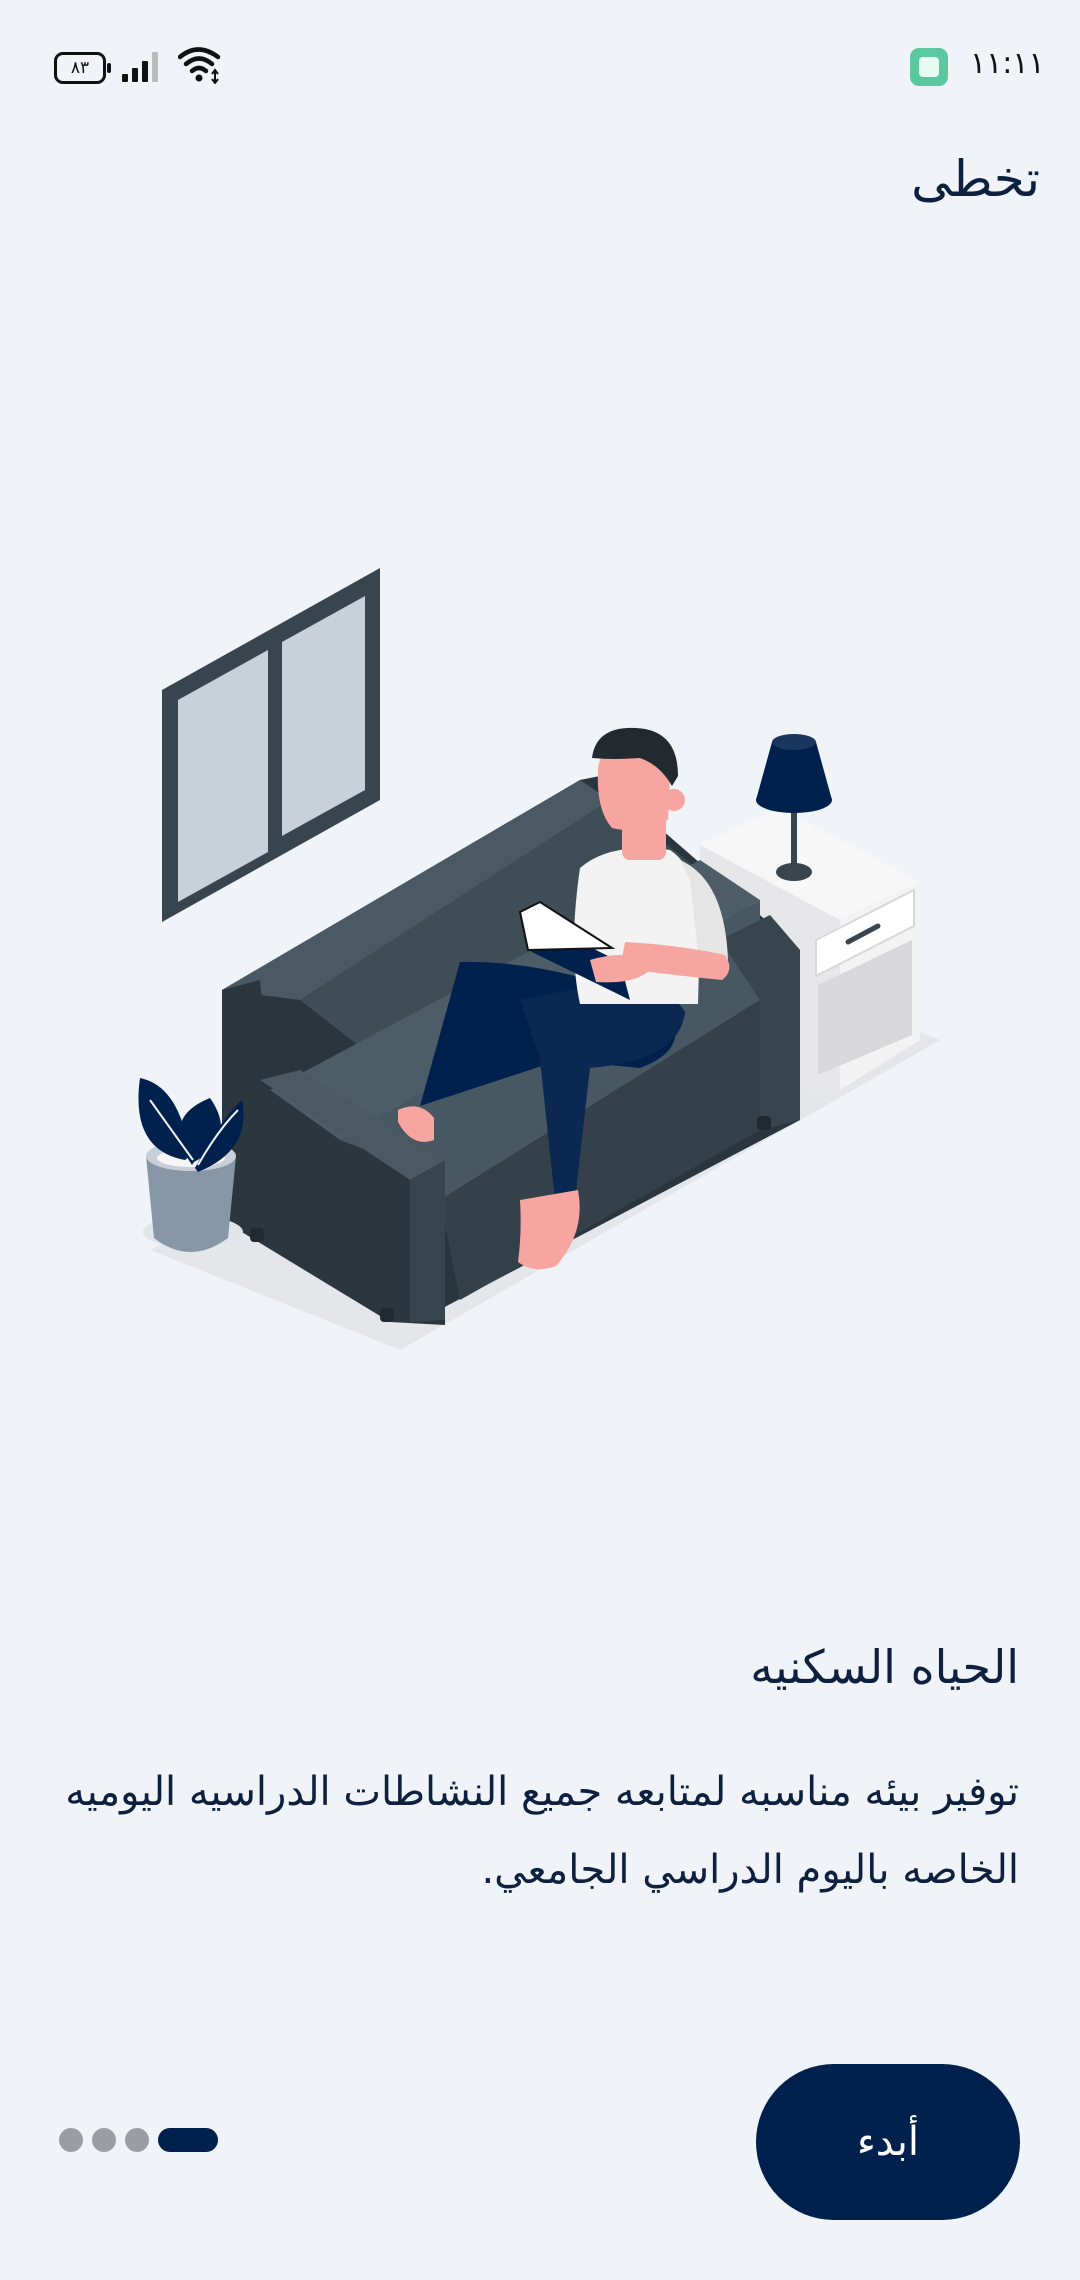  Describe the element at coordinates (271, 745) in the screenshot. I see `window` at that location.